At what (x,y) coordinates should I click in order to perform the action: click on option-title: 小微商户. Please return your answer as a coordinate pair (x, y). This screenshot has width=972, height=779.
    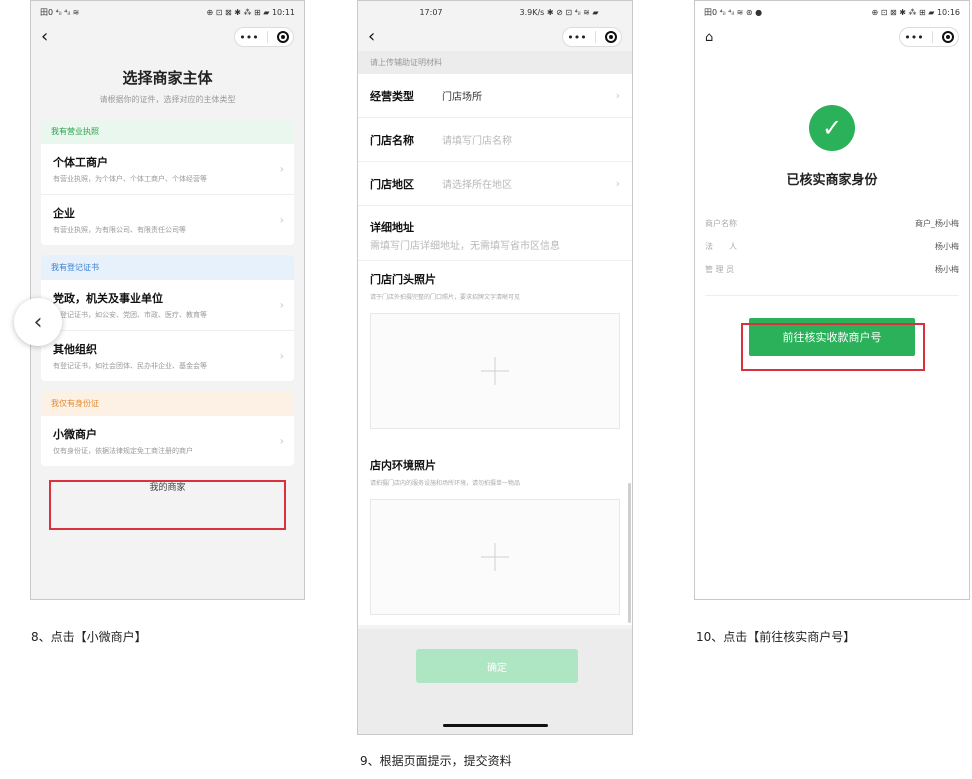
    Looking at the image, I should click on (75, 434).